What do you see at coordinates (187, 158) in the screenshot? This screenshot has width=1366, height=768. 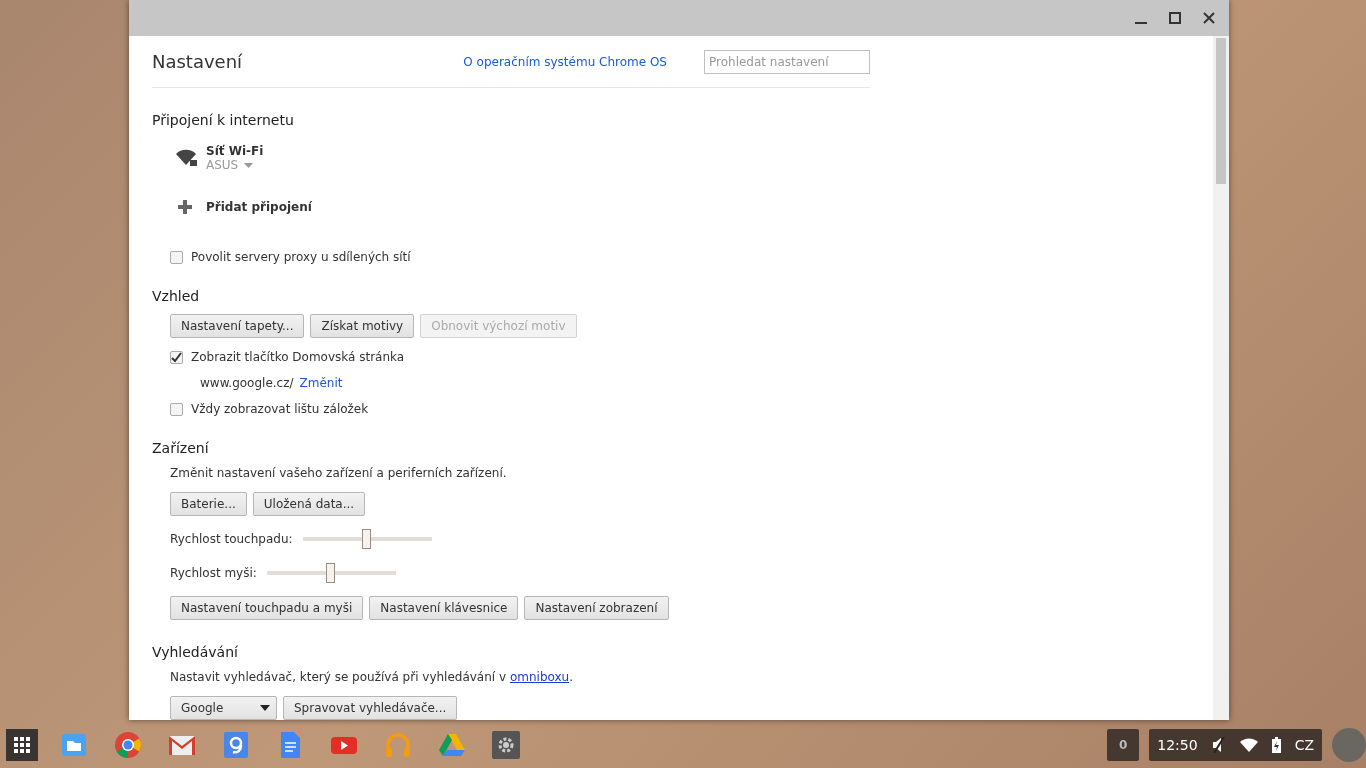 I see `wifi-lock-icon` at bounding box center [187, 158].